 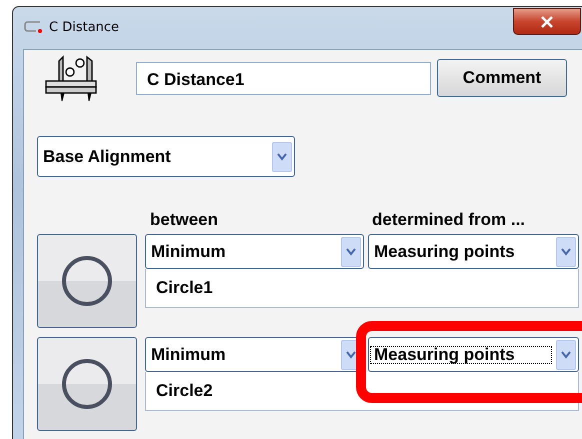 I want to click on comment-button: Comment, so click(x=502, y=78).